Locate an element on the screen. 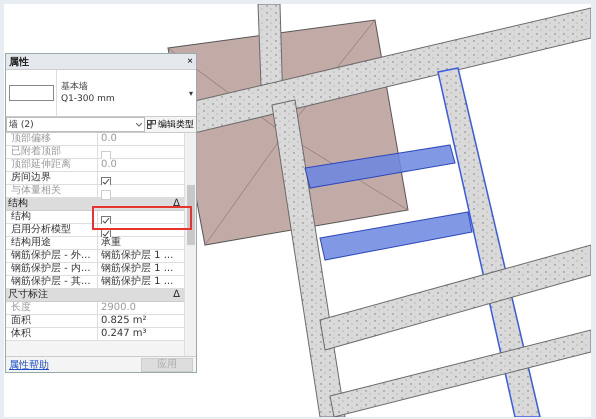 The height and width of the screenshot is (419, 596). section-title: 尺寸标注 is located at coordinates (28, 295).